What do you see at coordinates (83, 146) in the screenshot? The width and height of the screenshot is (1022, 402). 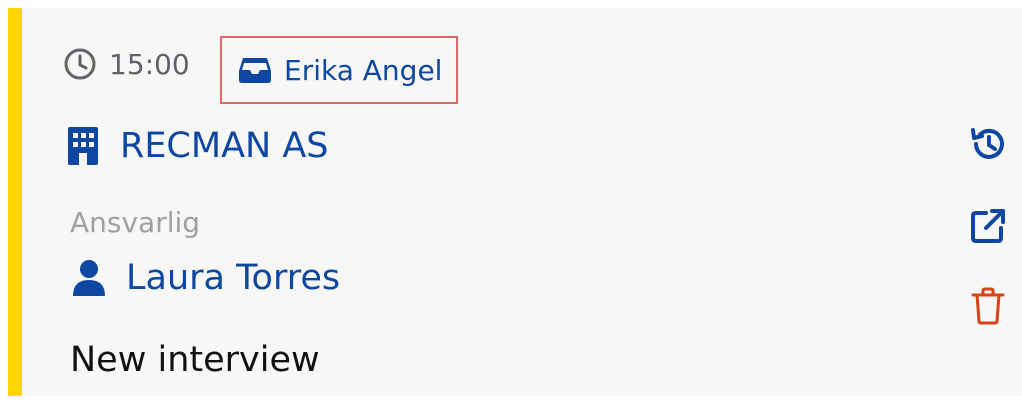 I see `building-icon` at bounding box center [83, 146].